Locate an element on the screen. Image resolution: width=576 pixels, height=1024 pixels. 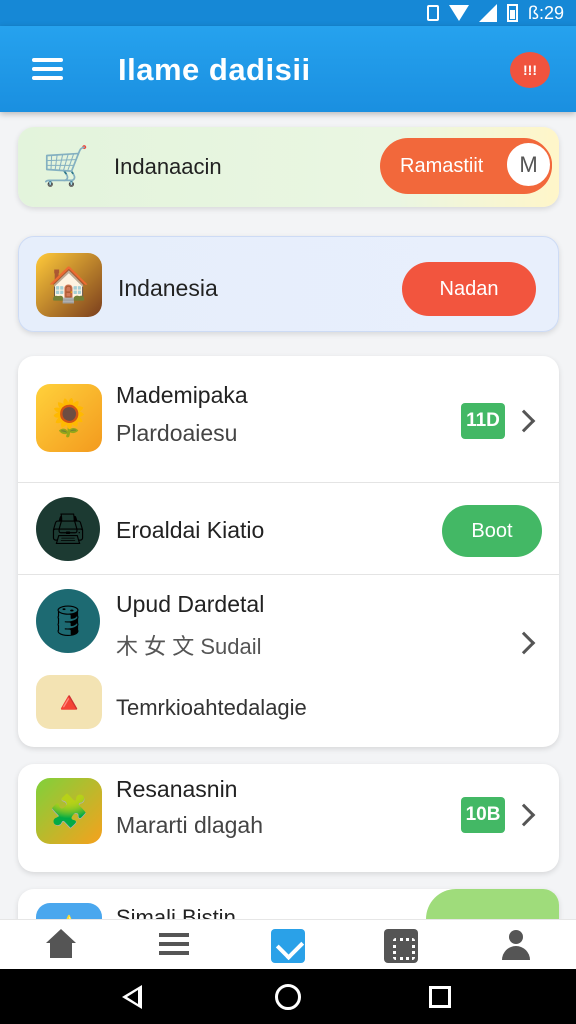
menu-icon is located at coordinates (47, 69).